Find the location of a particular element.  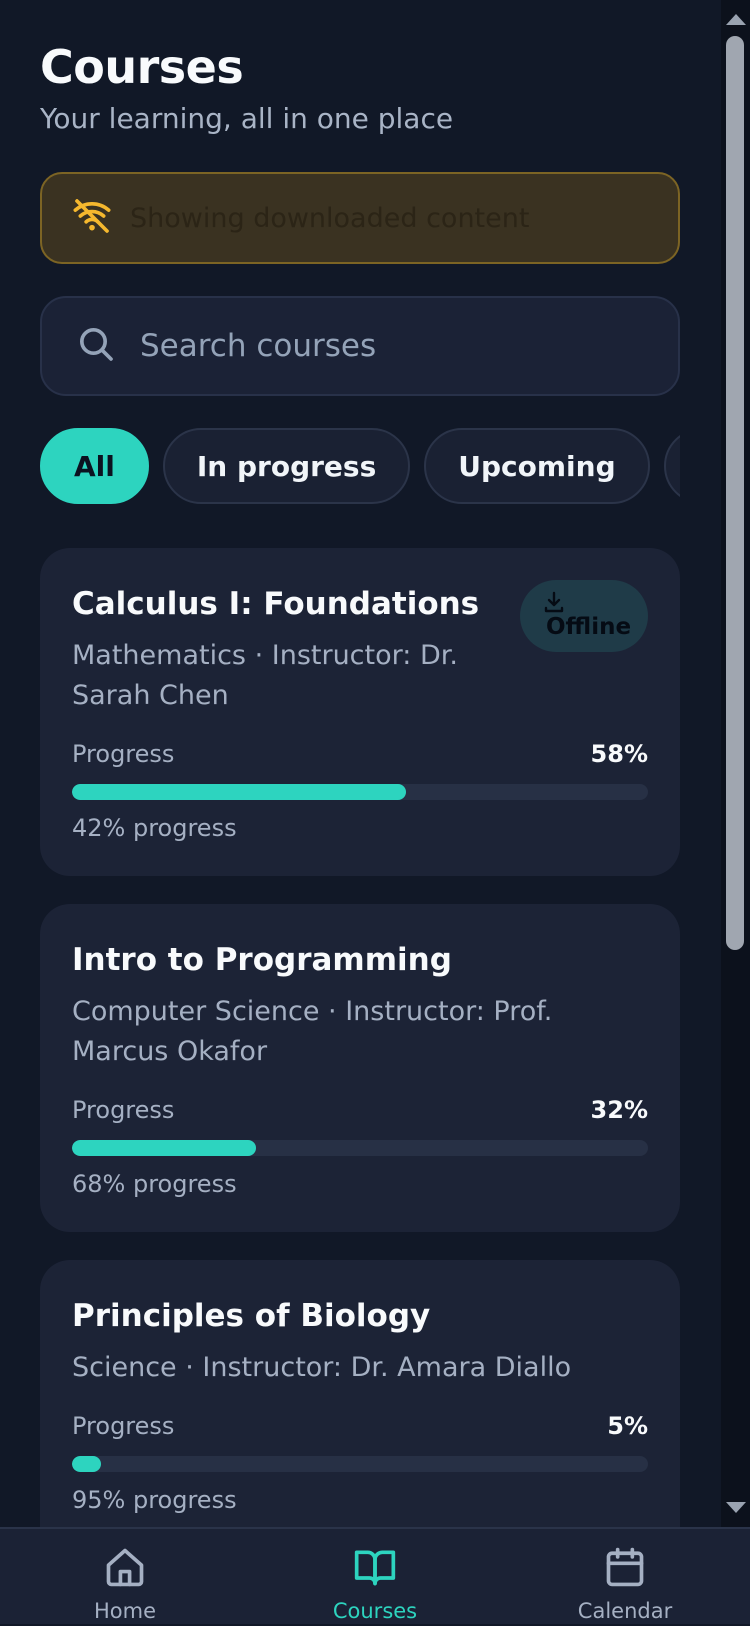

bottom-nav: Home Courses Calendar is located at coordinates (375, 1575).